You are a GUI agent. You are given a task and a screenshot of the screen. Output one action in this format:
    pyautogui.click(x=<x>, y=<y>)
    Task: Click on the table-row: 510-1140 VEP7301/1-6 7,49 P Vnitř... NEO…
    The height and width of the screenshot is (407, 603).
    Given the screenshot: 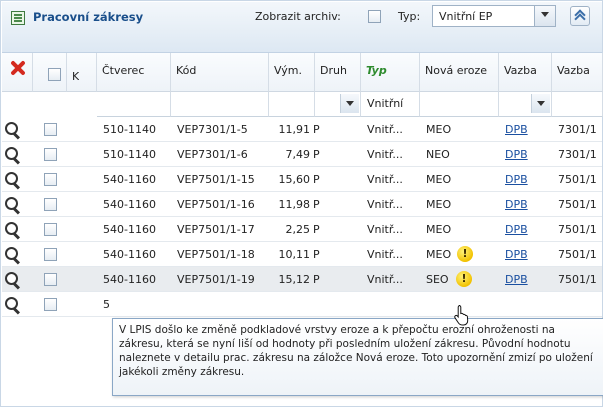 What is the action you would take?
    pyautogui.click(x=302, y=154)
    